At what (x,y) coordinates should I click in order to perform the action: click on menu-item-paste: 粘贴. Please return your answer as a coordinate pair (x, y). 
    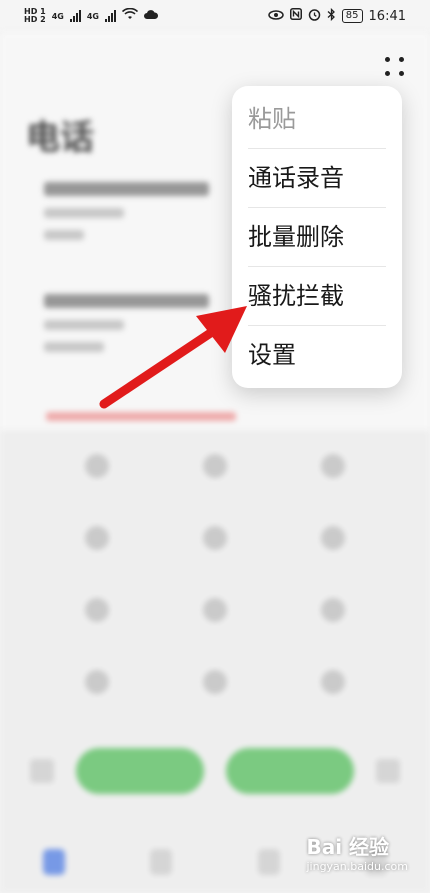
    Looking at the image, I should click on (317, 119).